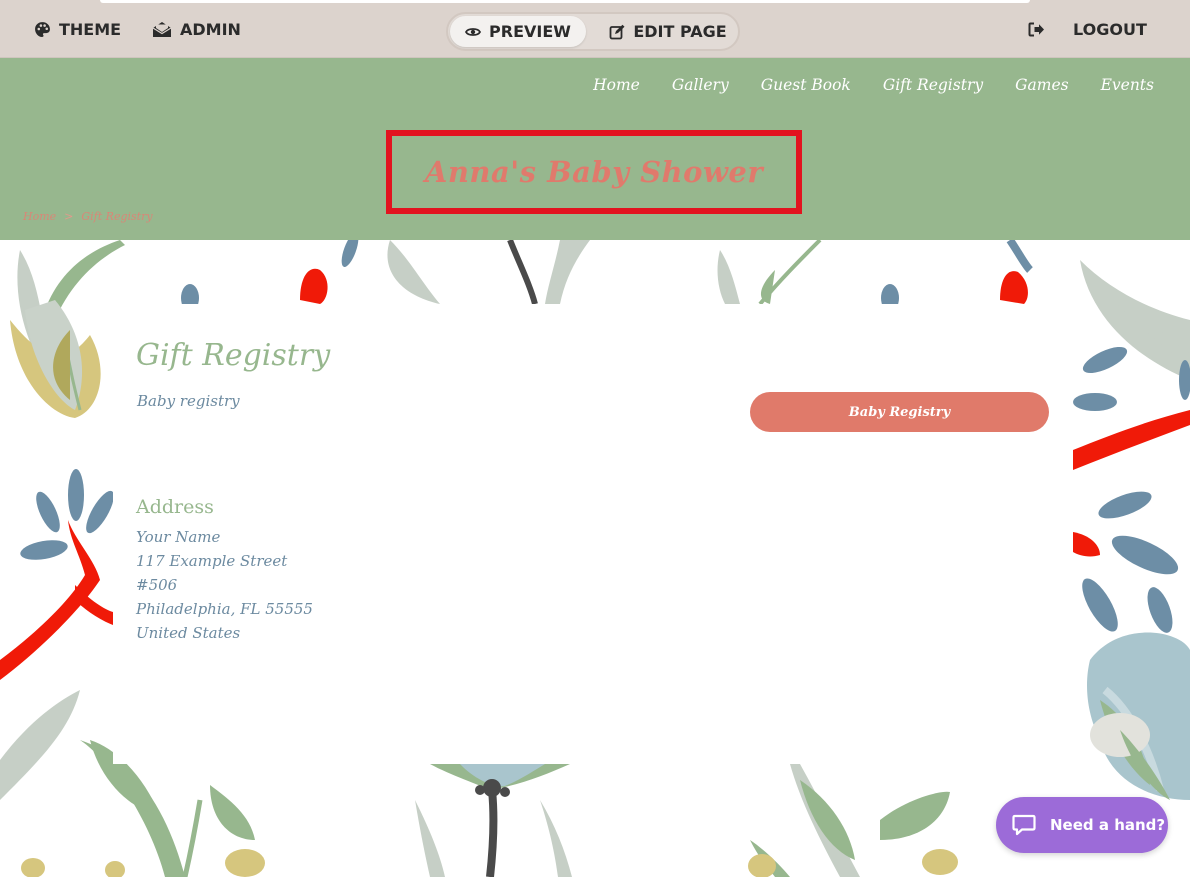 This screenshot has width=1190, height=877. I want to click on preview-button: PREVIEW, so click(518, 31).